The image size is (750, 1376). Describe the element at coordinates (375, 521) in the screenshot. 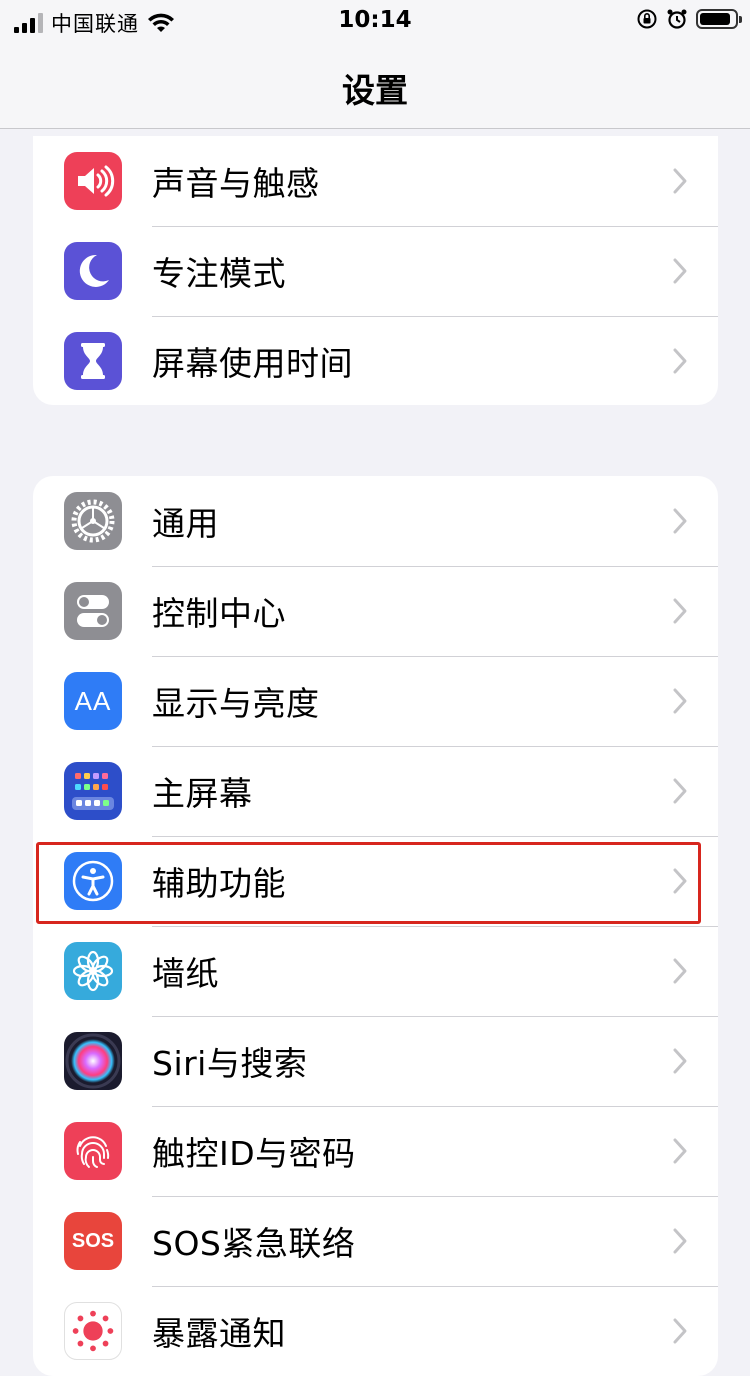

I see `settings-row-general: 通用` at that location.